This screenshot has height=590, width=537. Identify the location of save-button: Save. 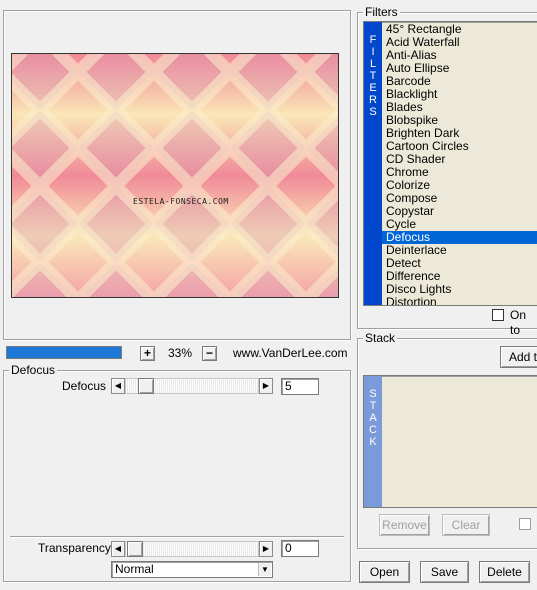
(444, 572).